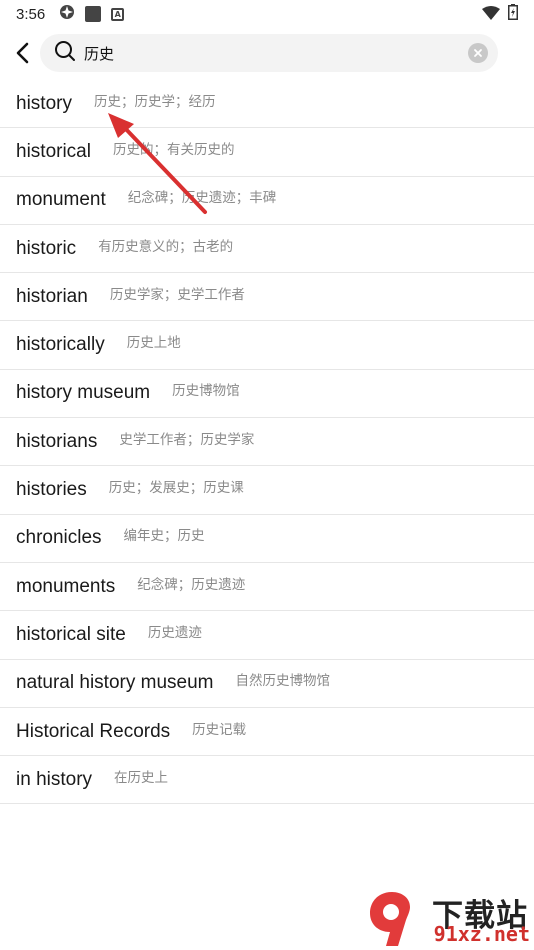  What do you see at coordinates (491, 14) in the screenshot?
I see `wifi-icon` at bounding box center [491, 14].